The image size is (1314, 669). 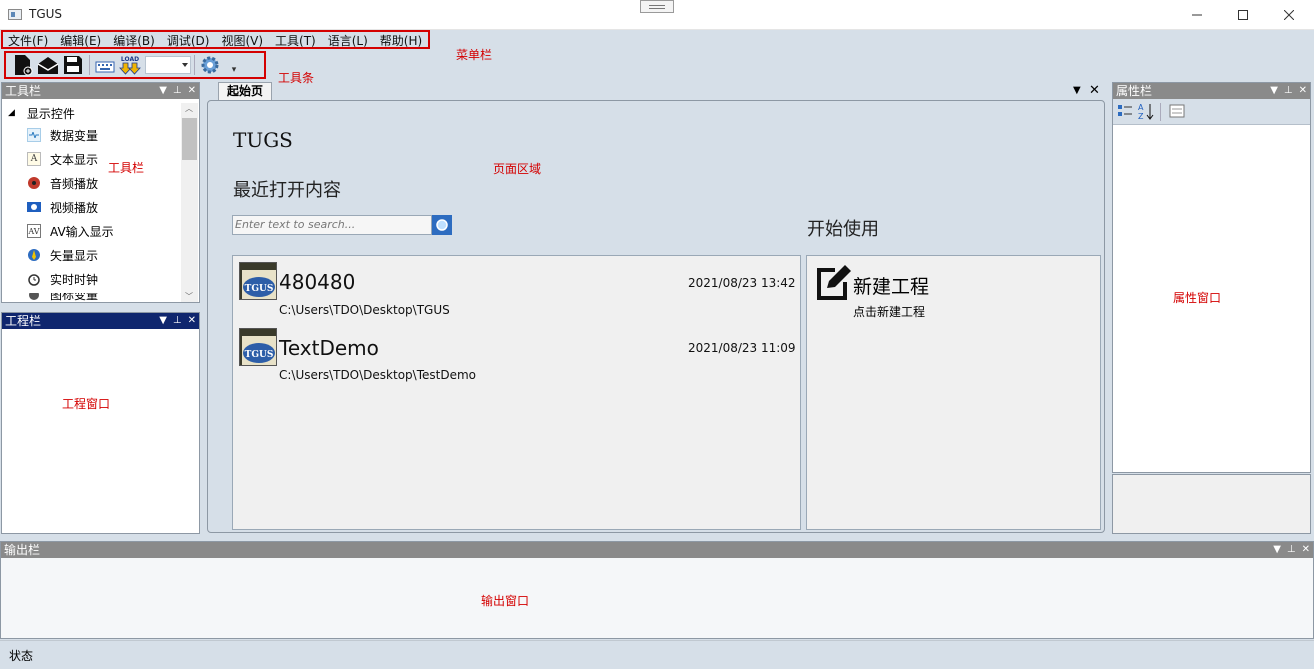 I want to click on icon-variable-icon, so click(x=34, y=297).